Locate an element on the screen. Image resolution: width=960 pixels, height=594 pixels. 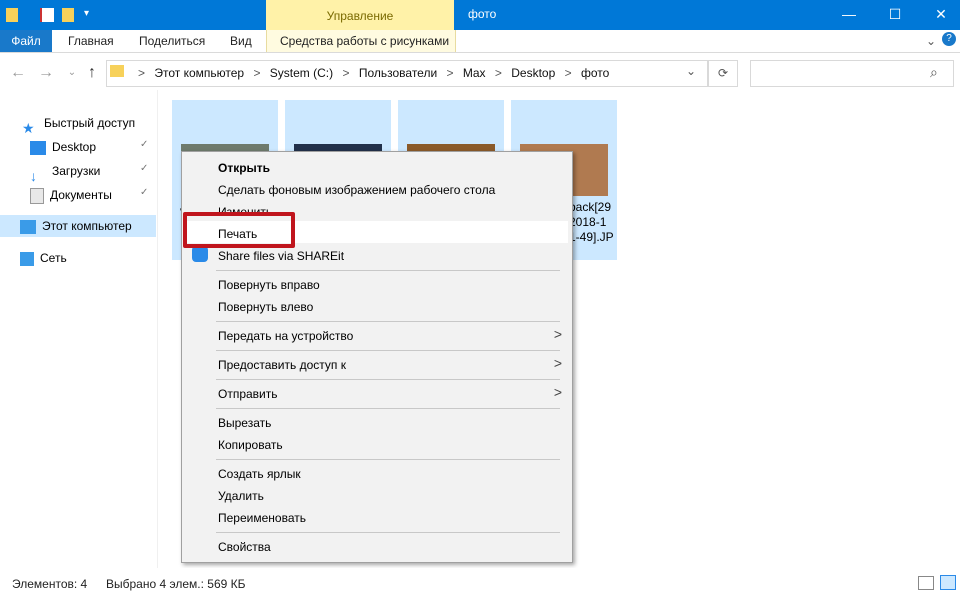
nav-label: Этот компьютер is located at coordinates (87, 226).